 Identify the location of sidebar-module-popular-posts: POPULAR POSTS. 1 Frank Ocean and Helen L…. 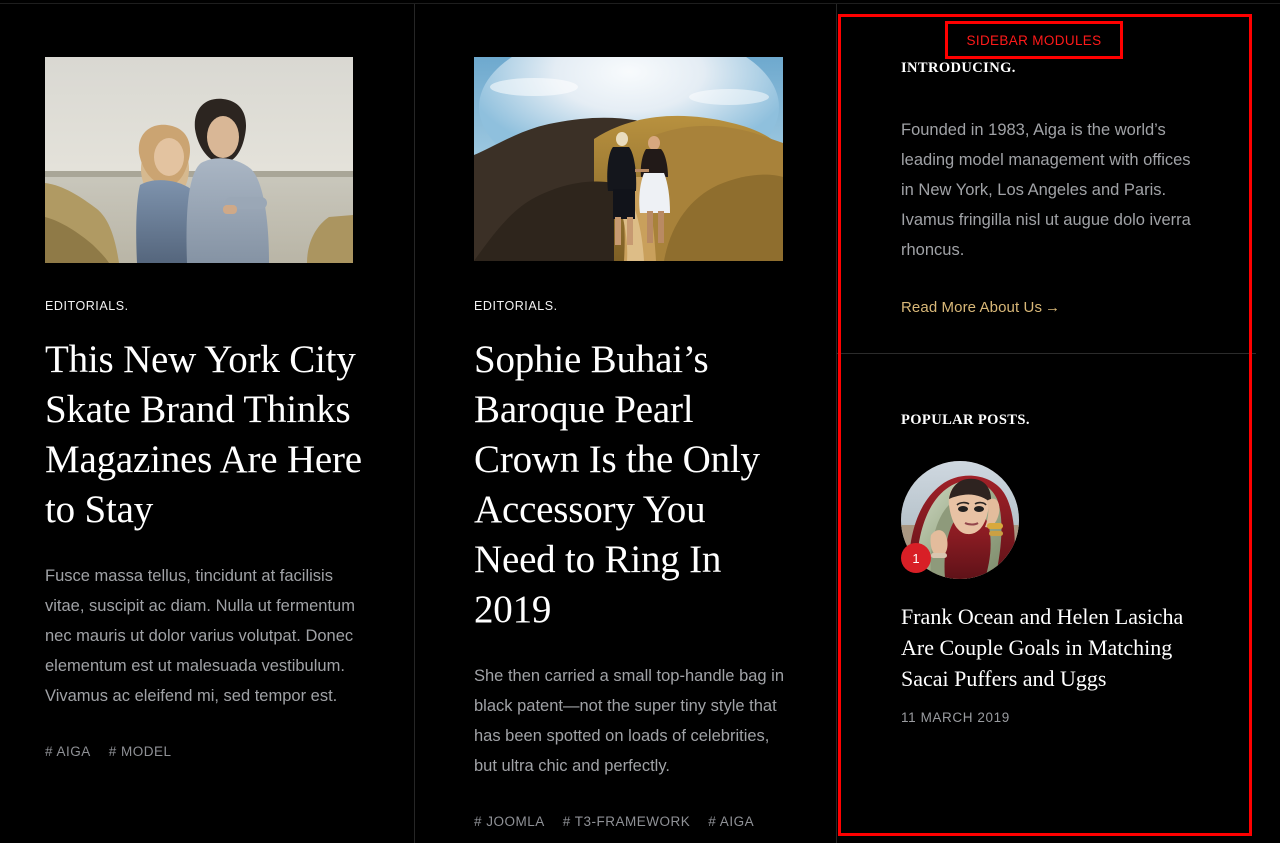
(1046, 539).